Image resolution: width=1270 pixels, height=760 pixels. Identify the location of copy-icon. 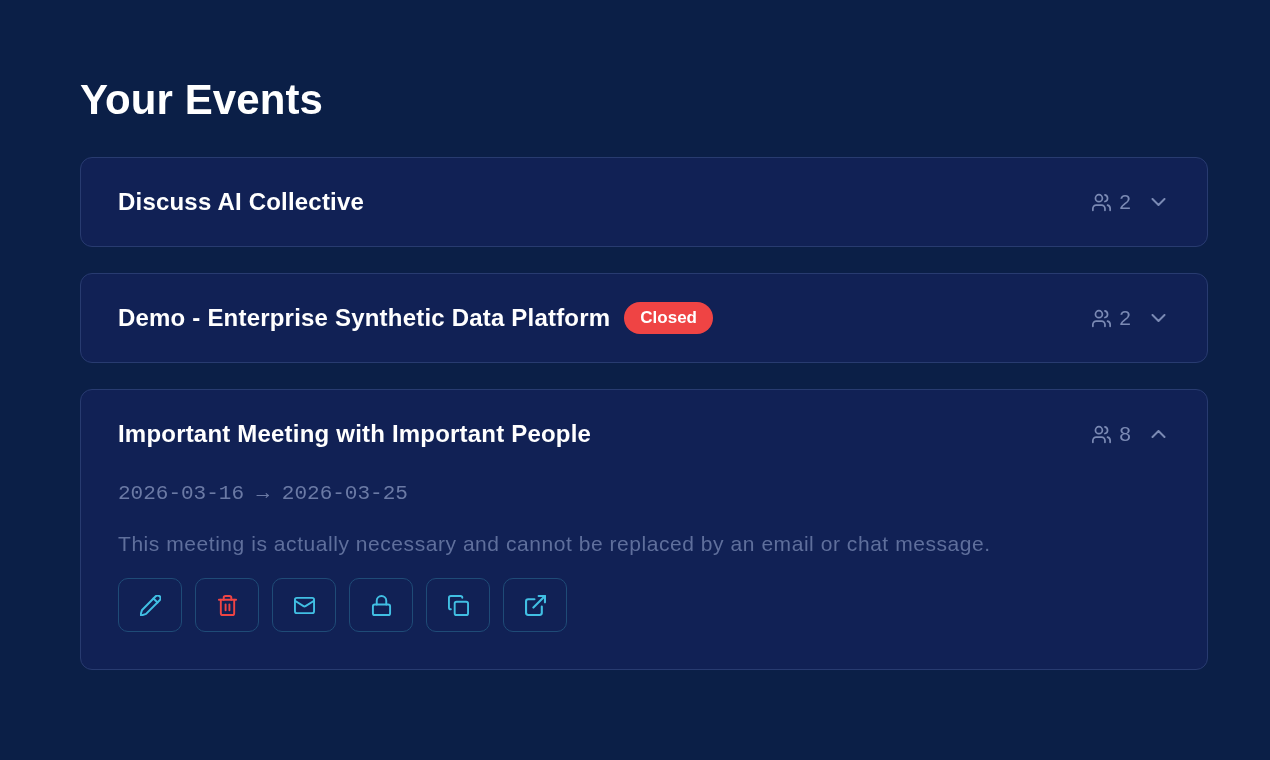
(458, 605).